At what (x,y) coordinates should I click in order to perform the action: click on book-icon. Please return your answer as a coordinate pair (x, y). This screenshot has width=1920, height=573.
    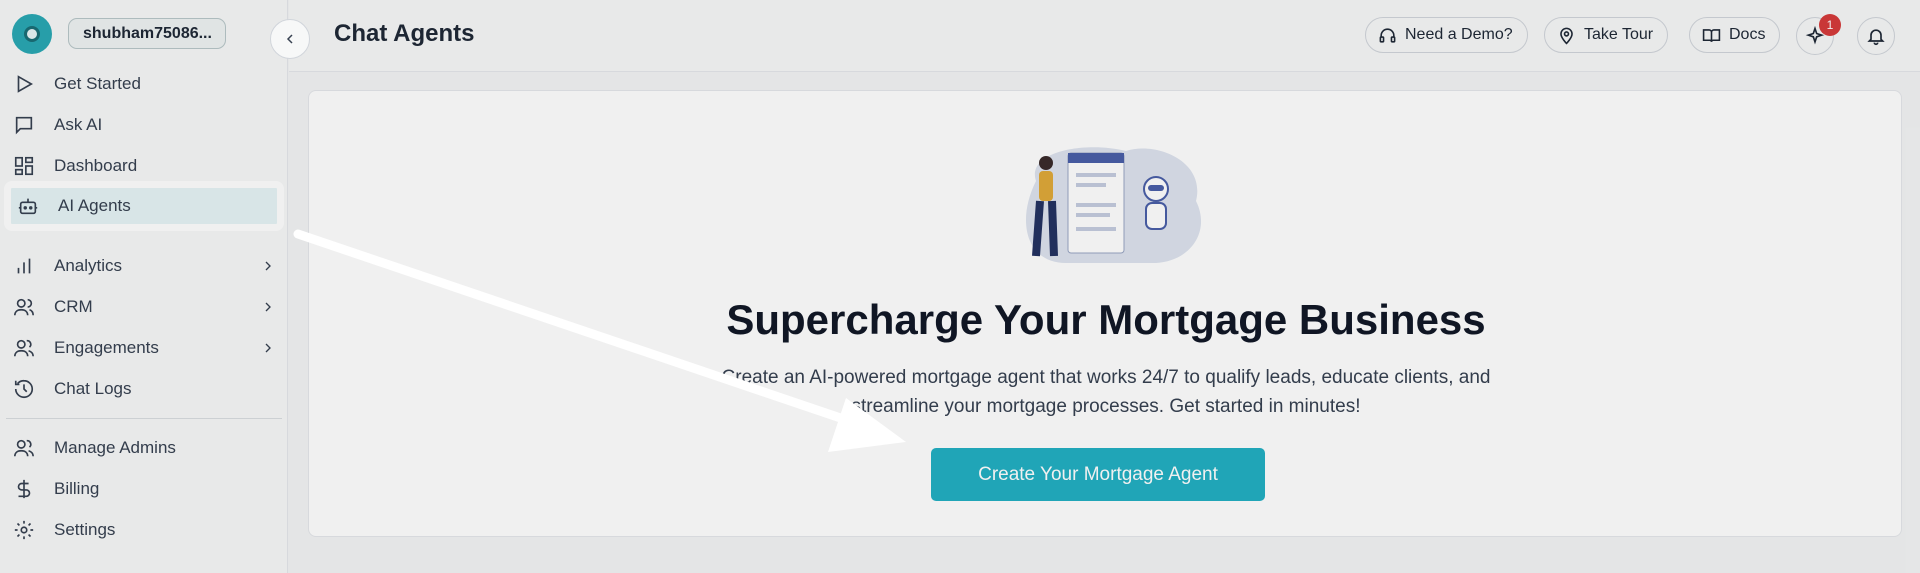
    Looking at the image, I should click on (1711, 35).